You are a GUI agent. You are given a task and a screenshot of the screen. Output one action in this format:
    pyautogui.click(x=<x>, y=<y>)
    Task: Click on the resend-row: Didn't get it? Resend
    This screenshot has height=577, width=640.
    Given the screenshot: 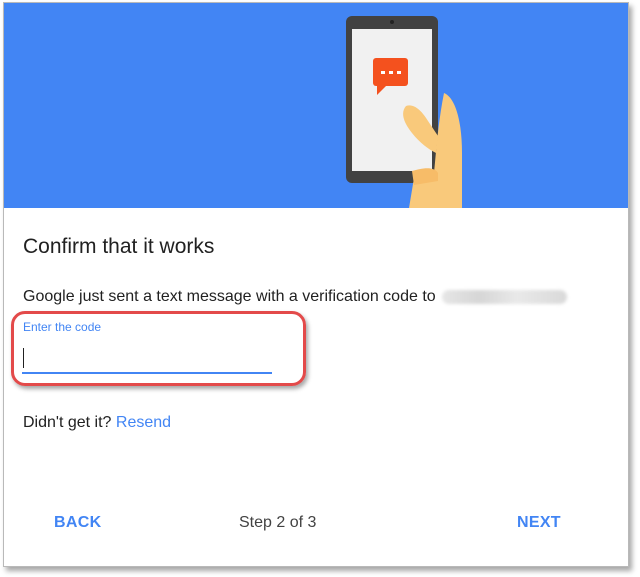 What is the action you would take?
    pyautogui.click(x=97, y=423)
    